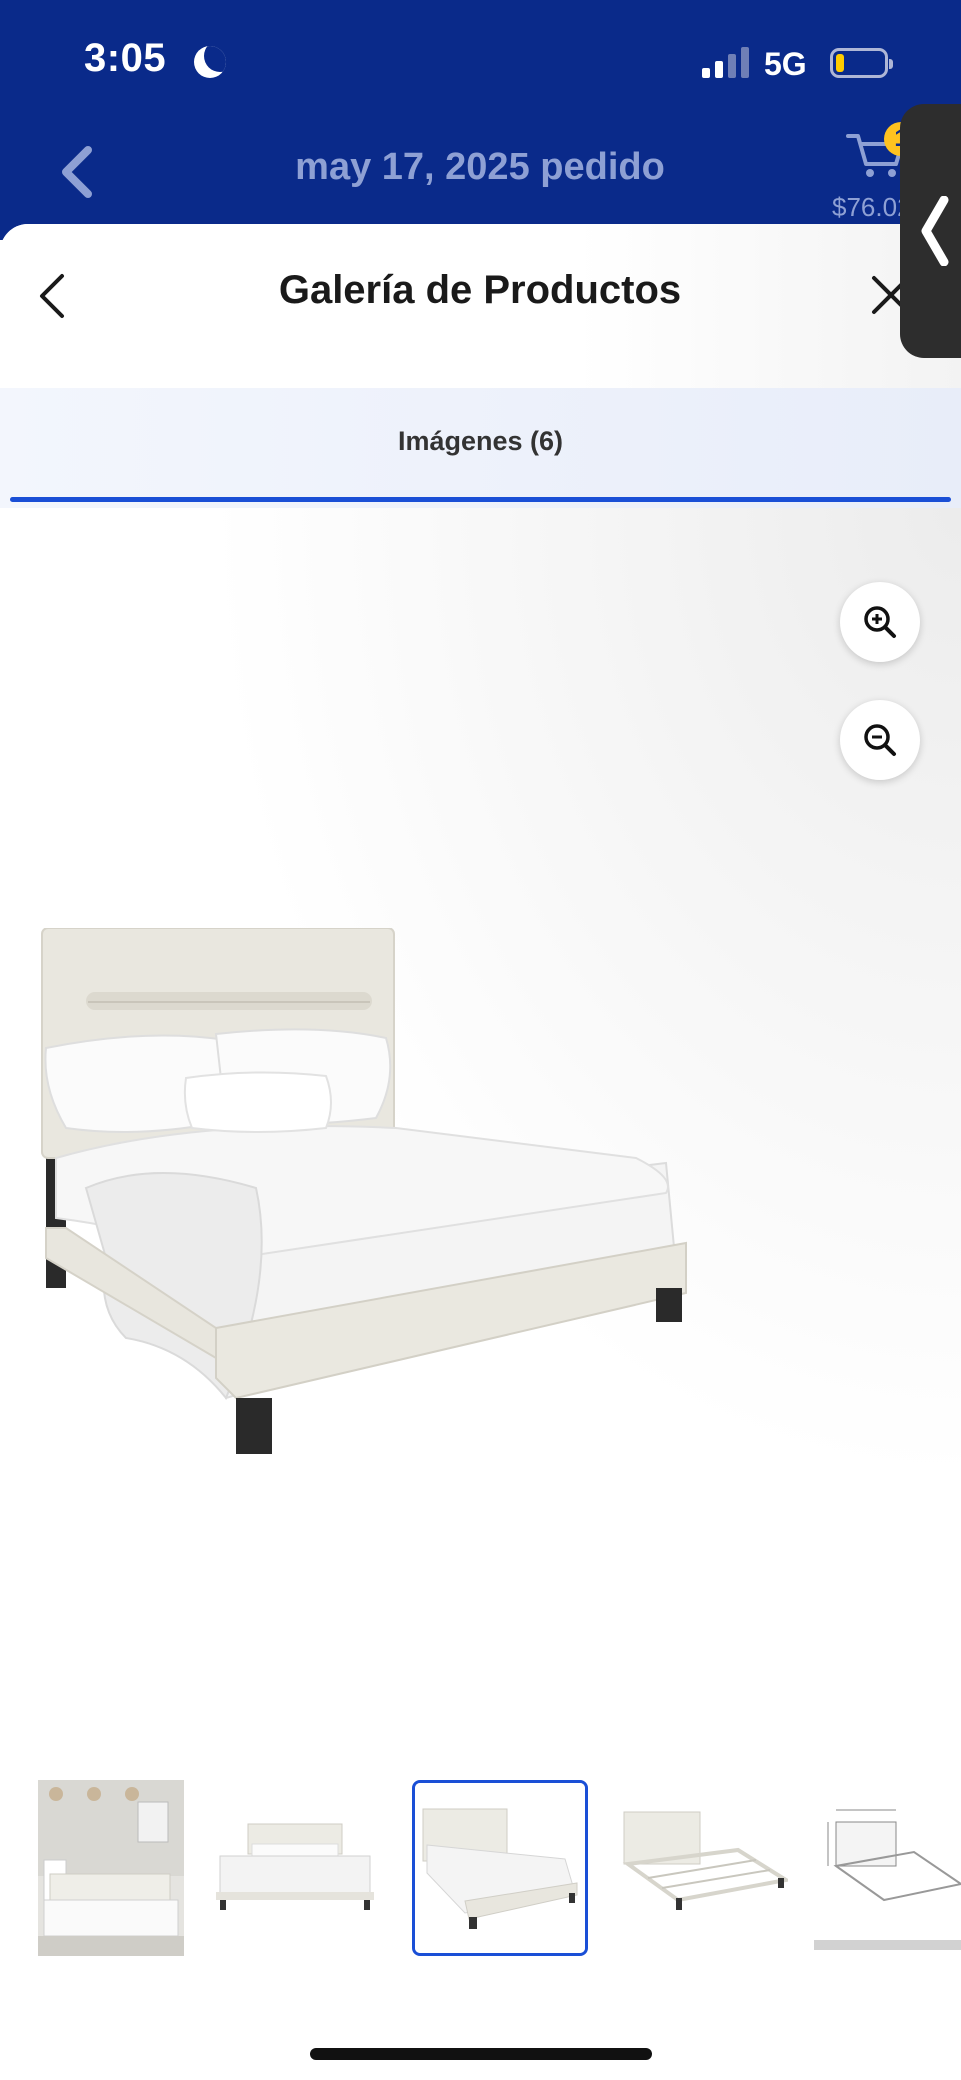 The height and width of the screenshot is (2080, 961). Describe the element at coordinates (727, 62) in the screenshot. I see `signal-bars-icon` at that location.